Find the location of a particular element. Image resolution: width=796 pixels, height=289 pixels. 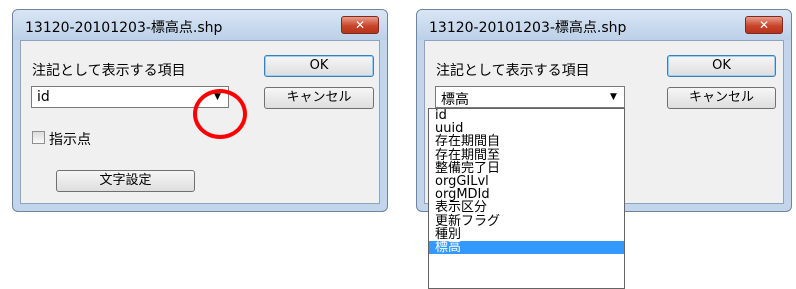

field-select: 標高 ▼ is located at coordinates (530, 97).